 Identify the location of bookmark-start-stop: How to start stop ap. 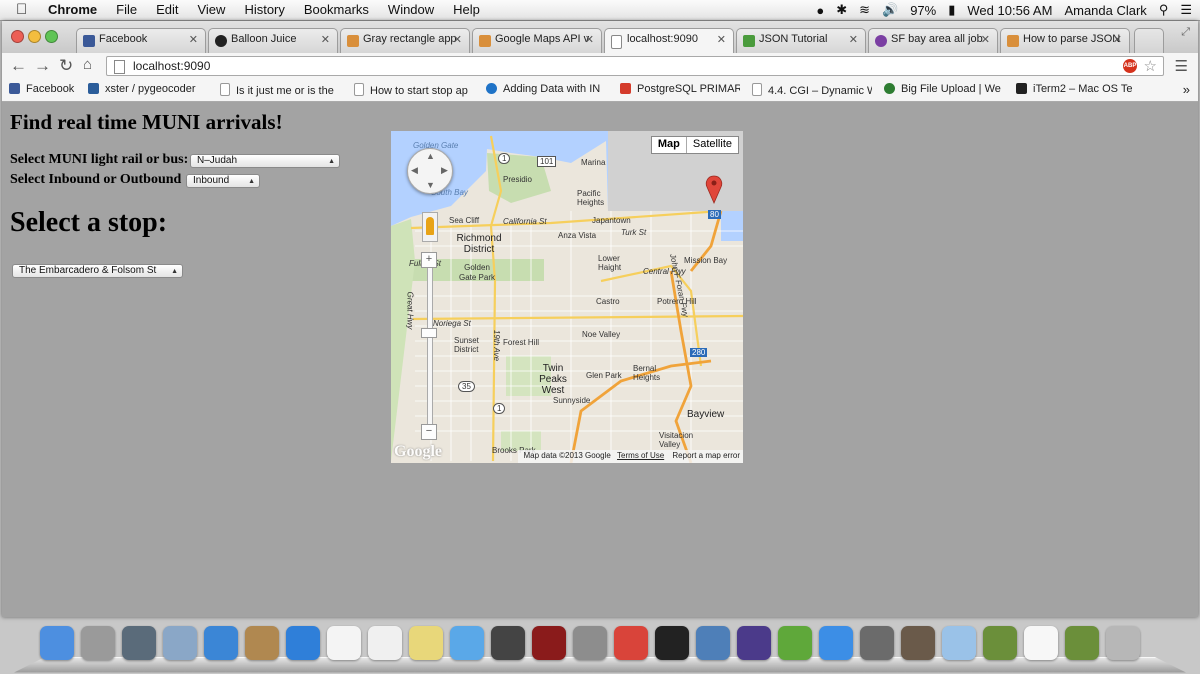
(414, 90).